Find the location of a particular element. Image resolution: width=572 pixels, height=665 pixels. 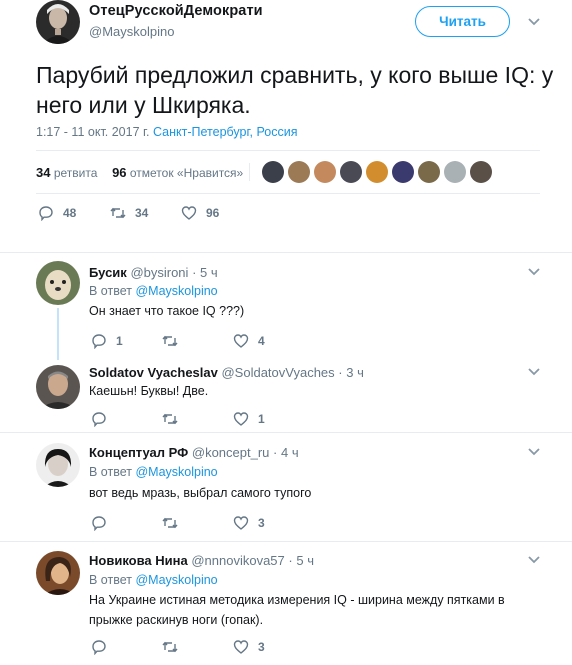

reply-author-handle: @nnnovikova57 is located at coordinates (237, 560).